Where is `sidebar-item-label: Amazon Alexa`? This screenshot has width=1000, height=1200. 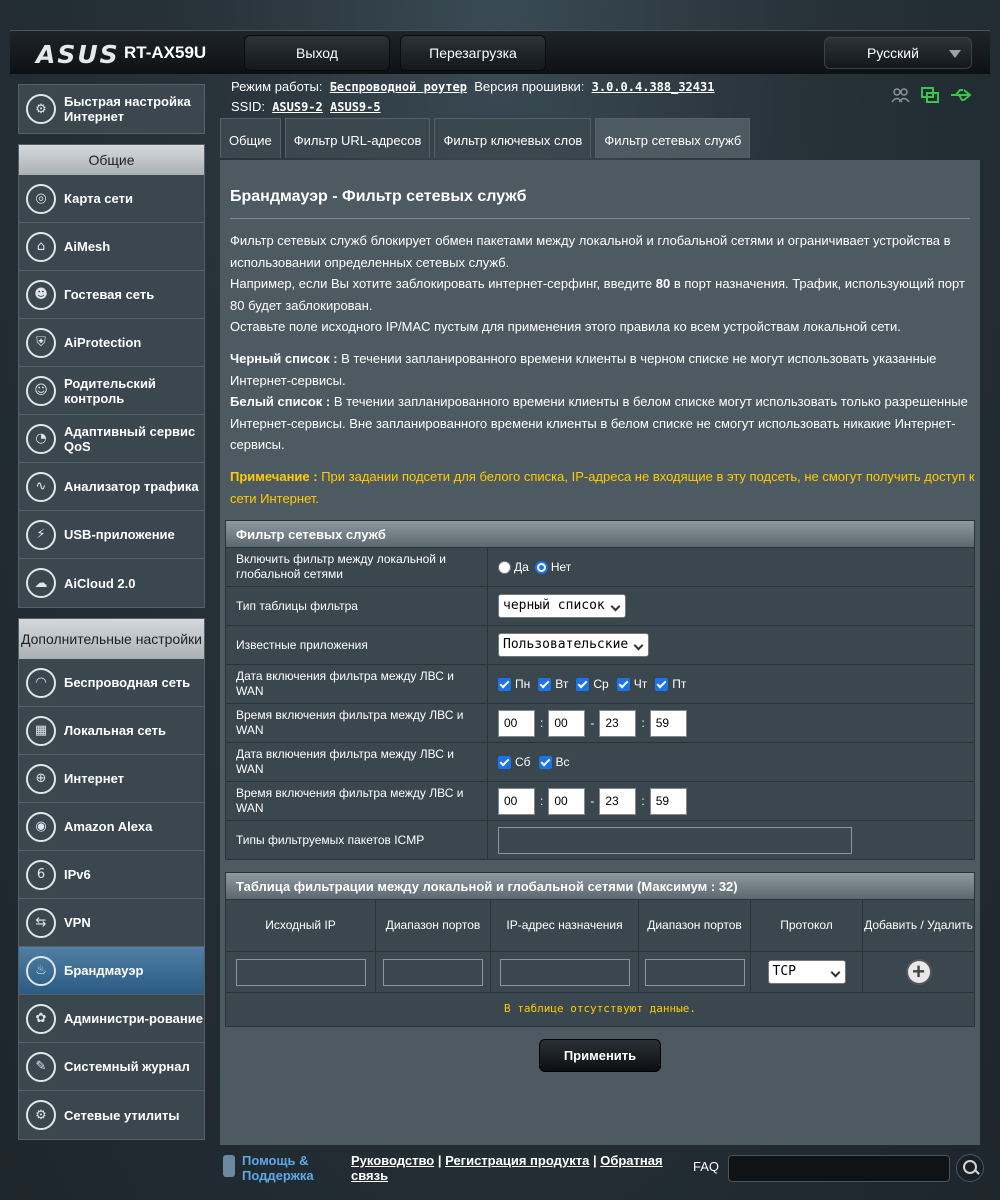 sidebar-item-label: Amazon Alexa is located at coordinates (108, 826).